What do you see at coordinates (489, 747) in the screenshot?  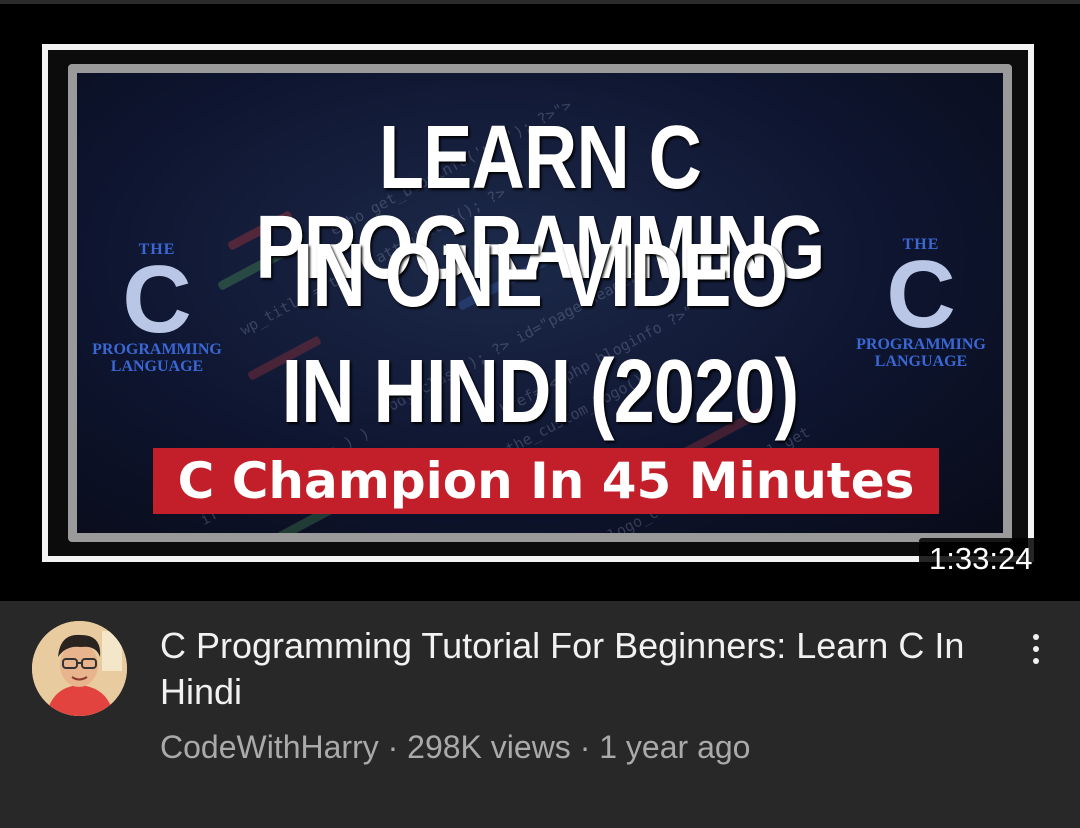 I see `view-count: 298K views` at bounding box center [489, 747].